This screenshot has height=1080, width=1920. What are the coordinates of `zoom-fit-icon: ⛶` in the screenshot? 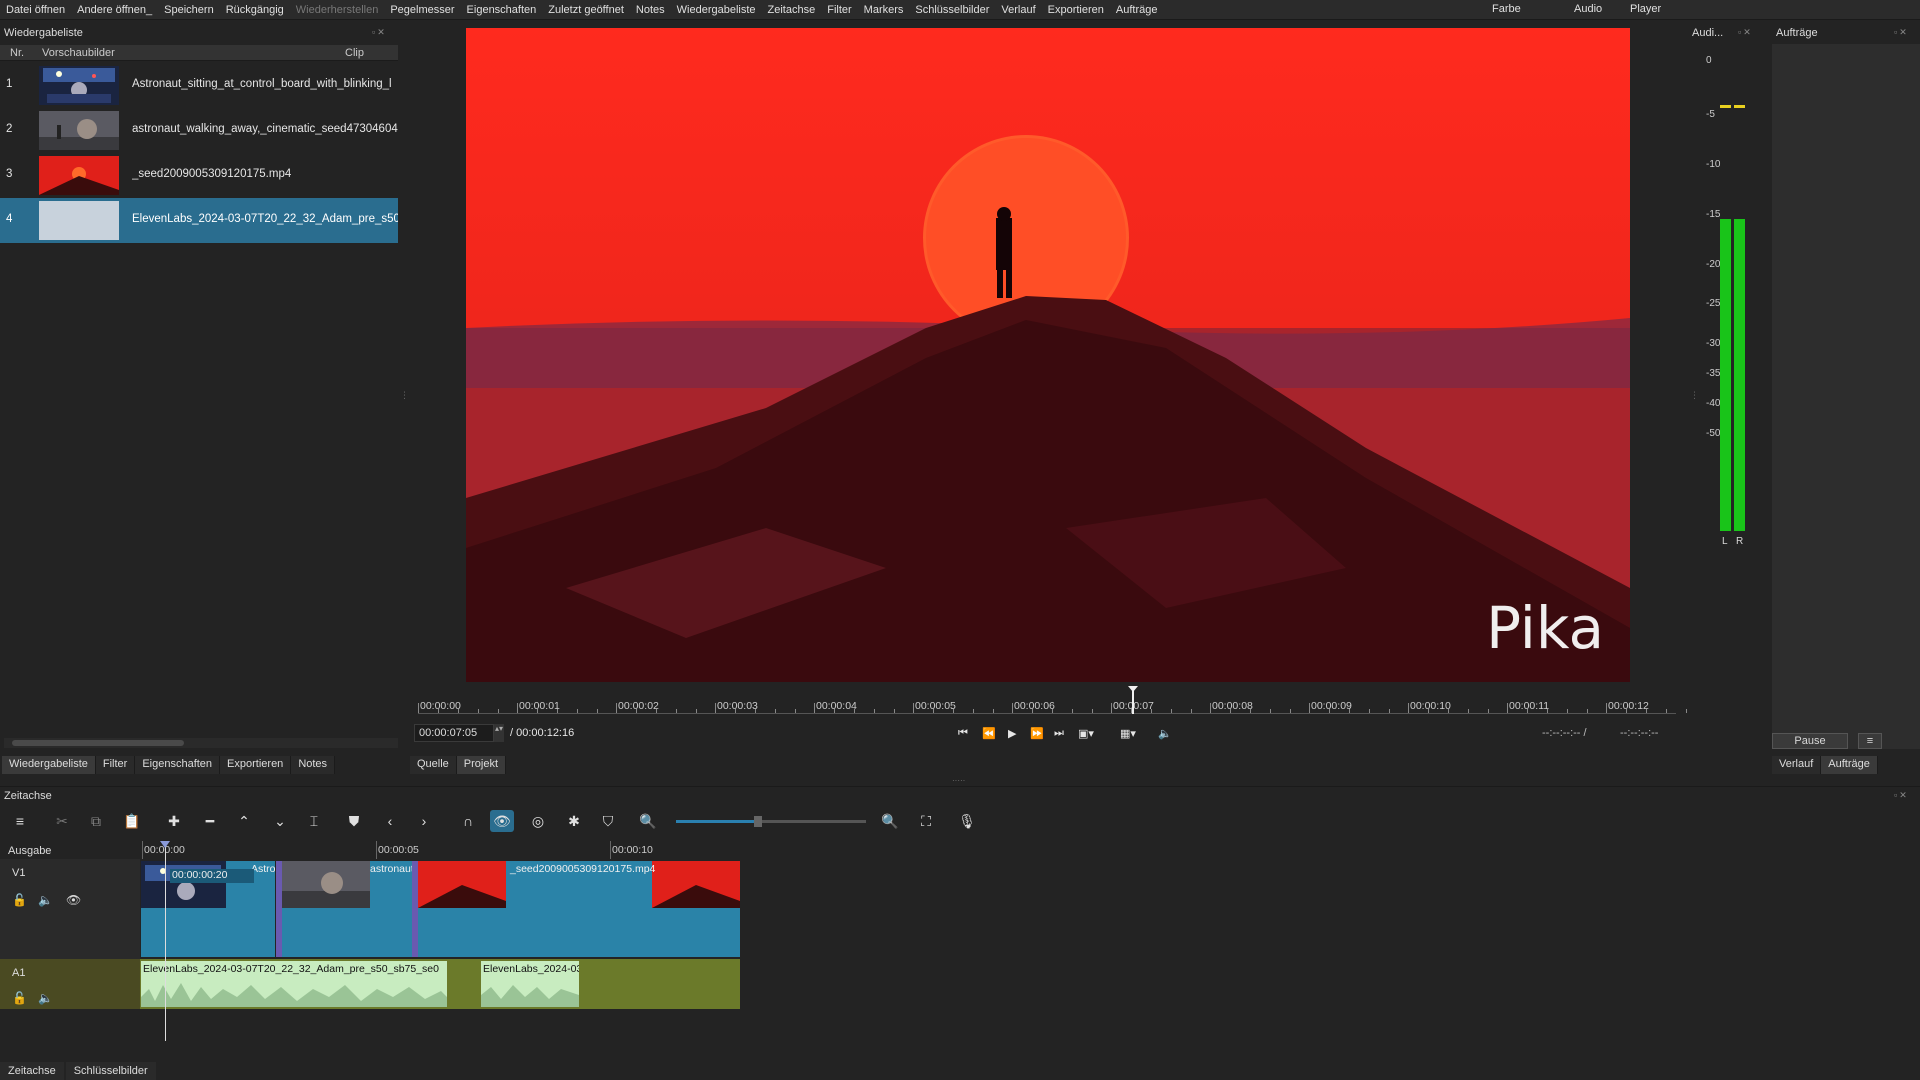 It's located at (926, 821).